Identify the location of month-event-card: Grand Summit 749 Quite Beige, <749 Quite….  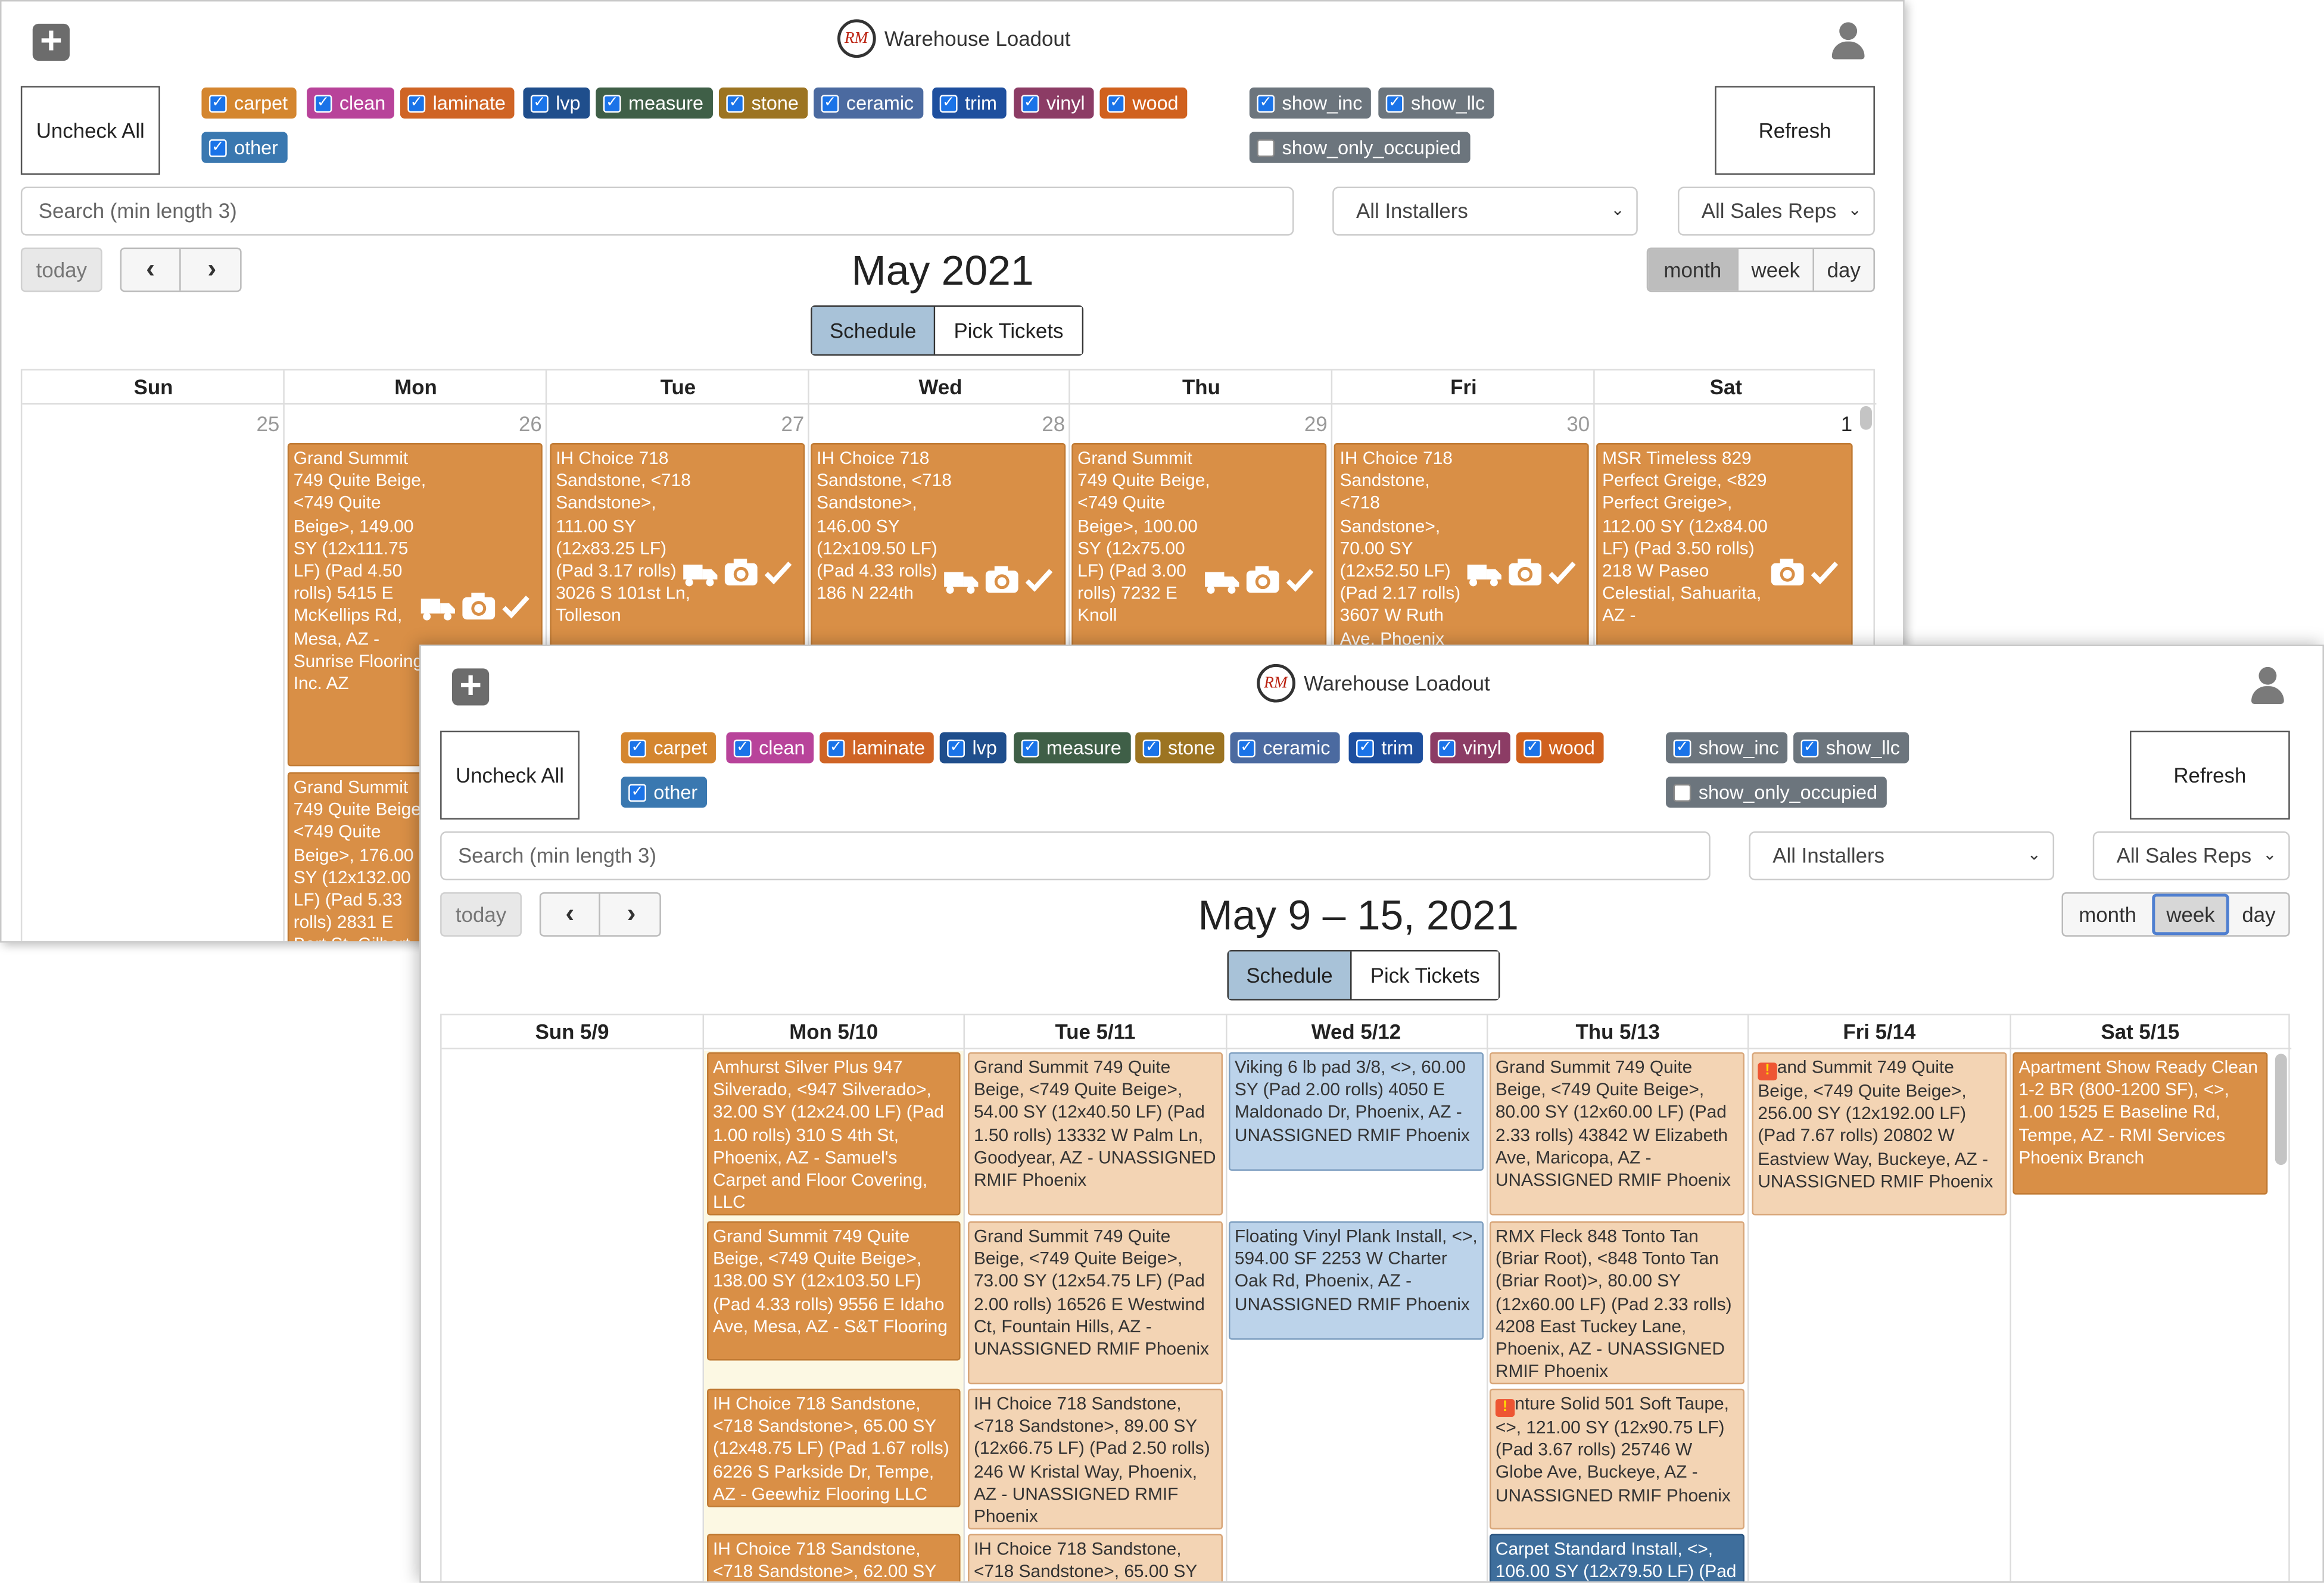
(1199, 547).